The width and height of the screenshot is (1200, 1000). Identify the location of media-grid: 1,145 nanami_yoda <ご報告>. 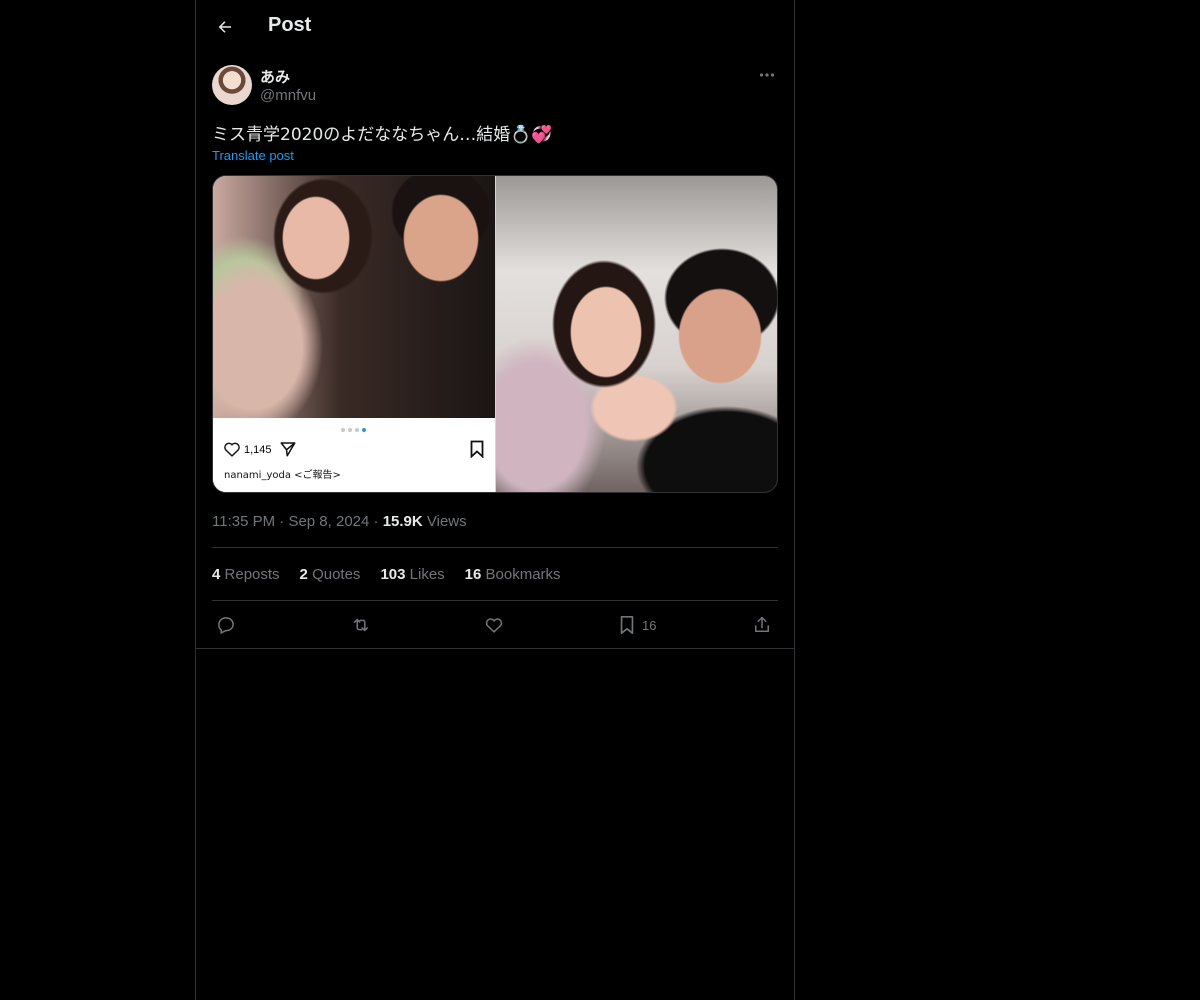
(495, 334).